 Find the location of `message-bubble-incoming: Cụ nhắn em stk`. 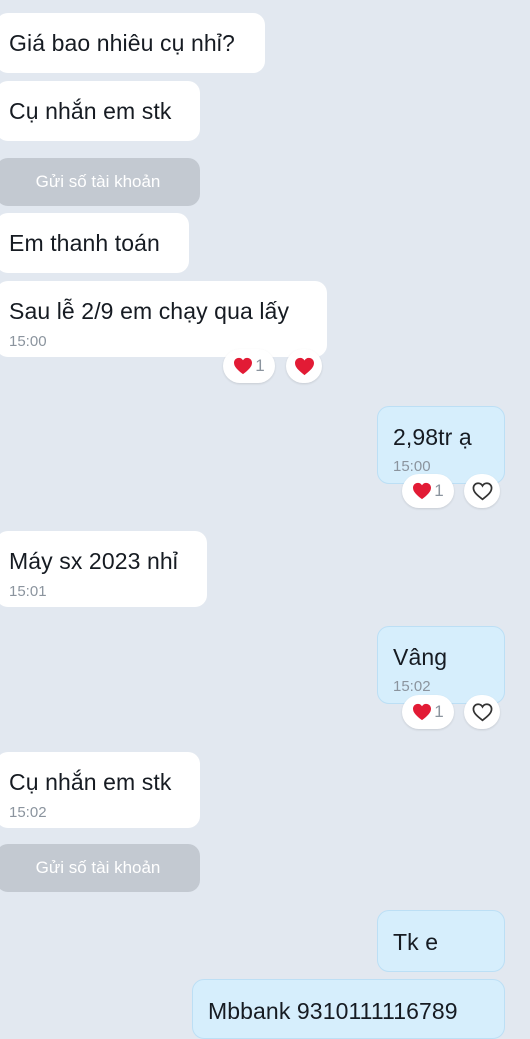

message-bubble-incoming: Cụ nhắn em stk is located at coordinates (100, 111).